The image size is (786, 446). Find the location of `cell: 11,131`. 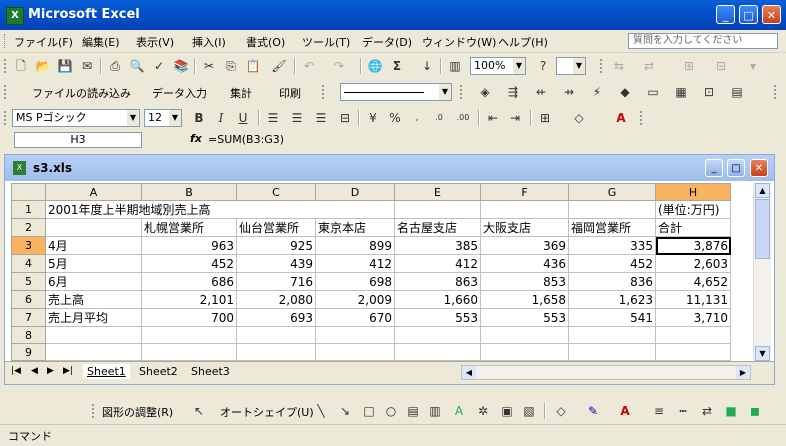

cell: 11,131 is located at coordinates (693, 299).